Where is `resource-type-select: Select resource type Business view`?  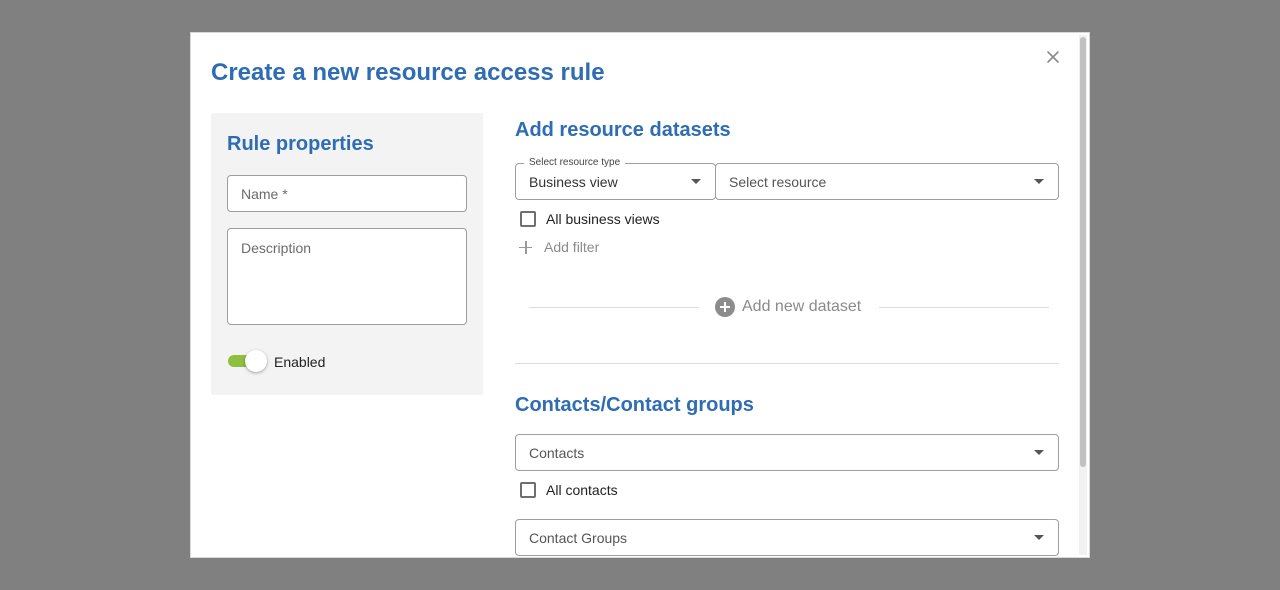 resource-type-select: Select resource type Business view is located at coordinates (615, 178).